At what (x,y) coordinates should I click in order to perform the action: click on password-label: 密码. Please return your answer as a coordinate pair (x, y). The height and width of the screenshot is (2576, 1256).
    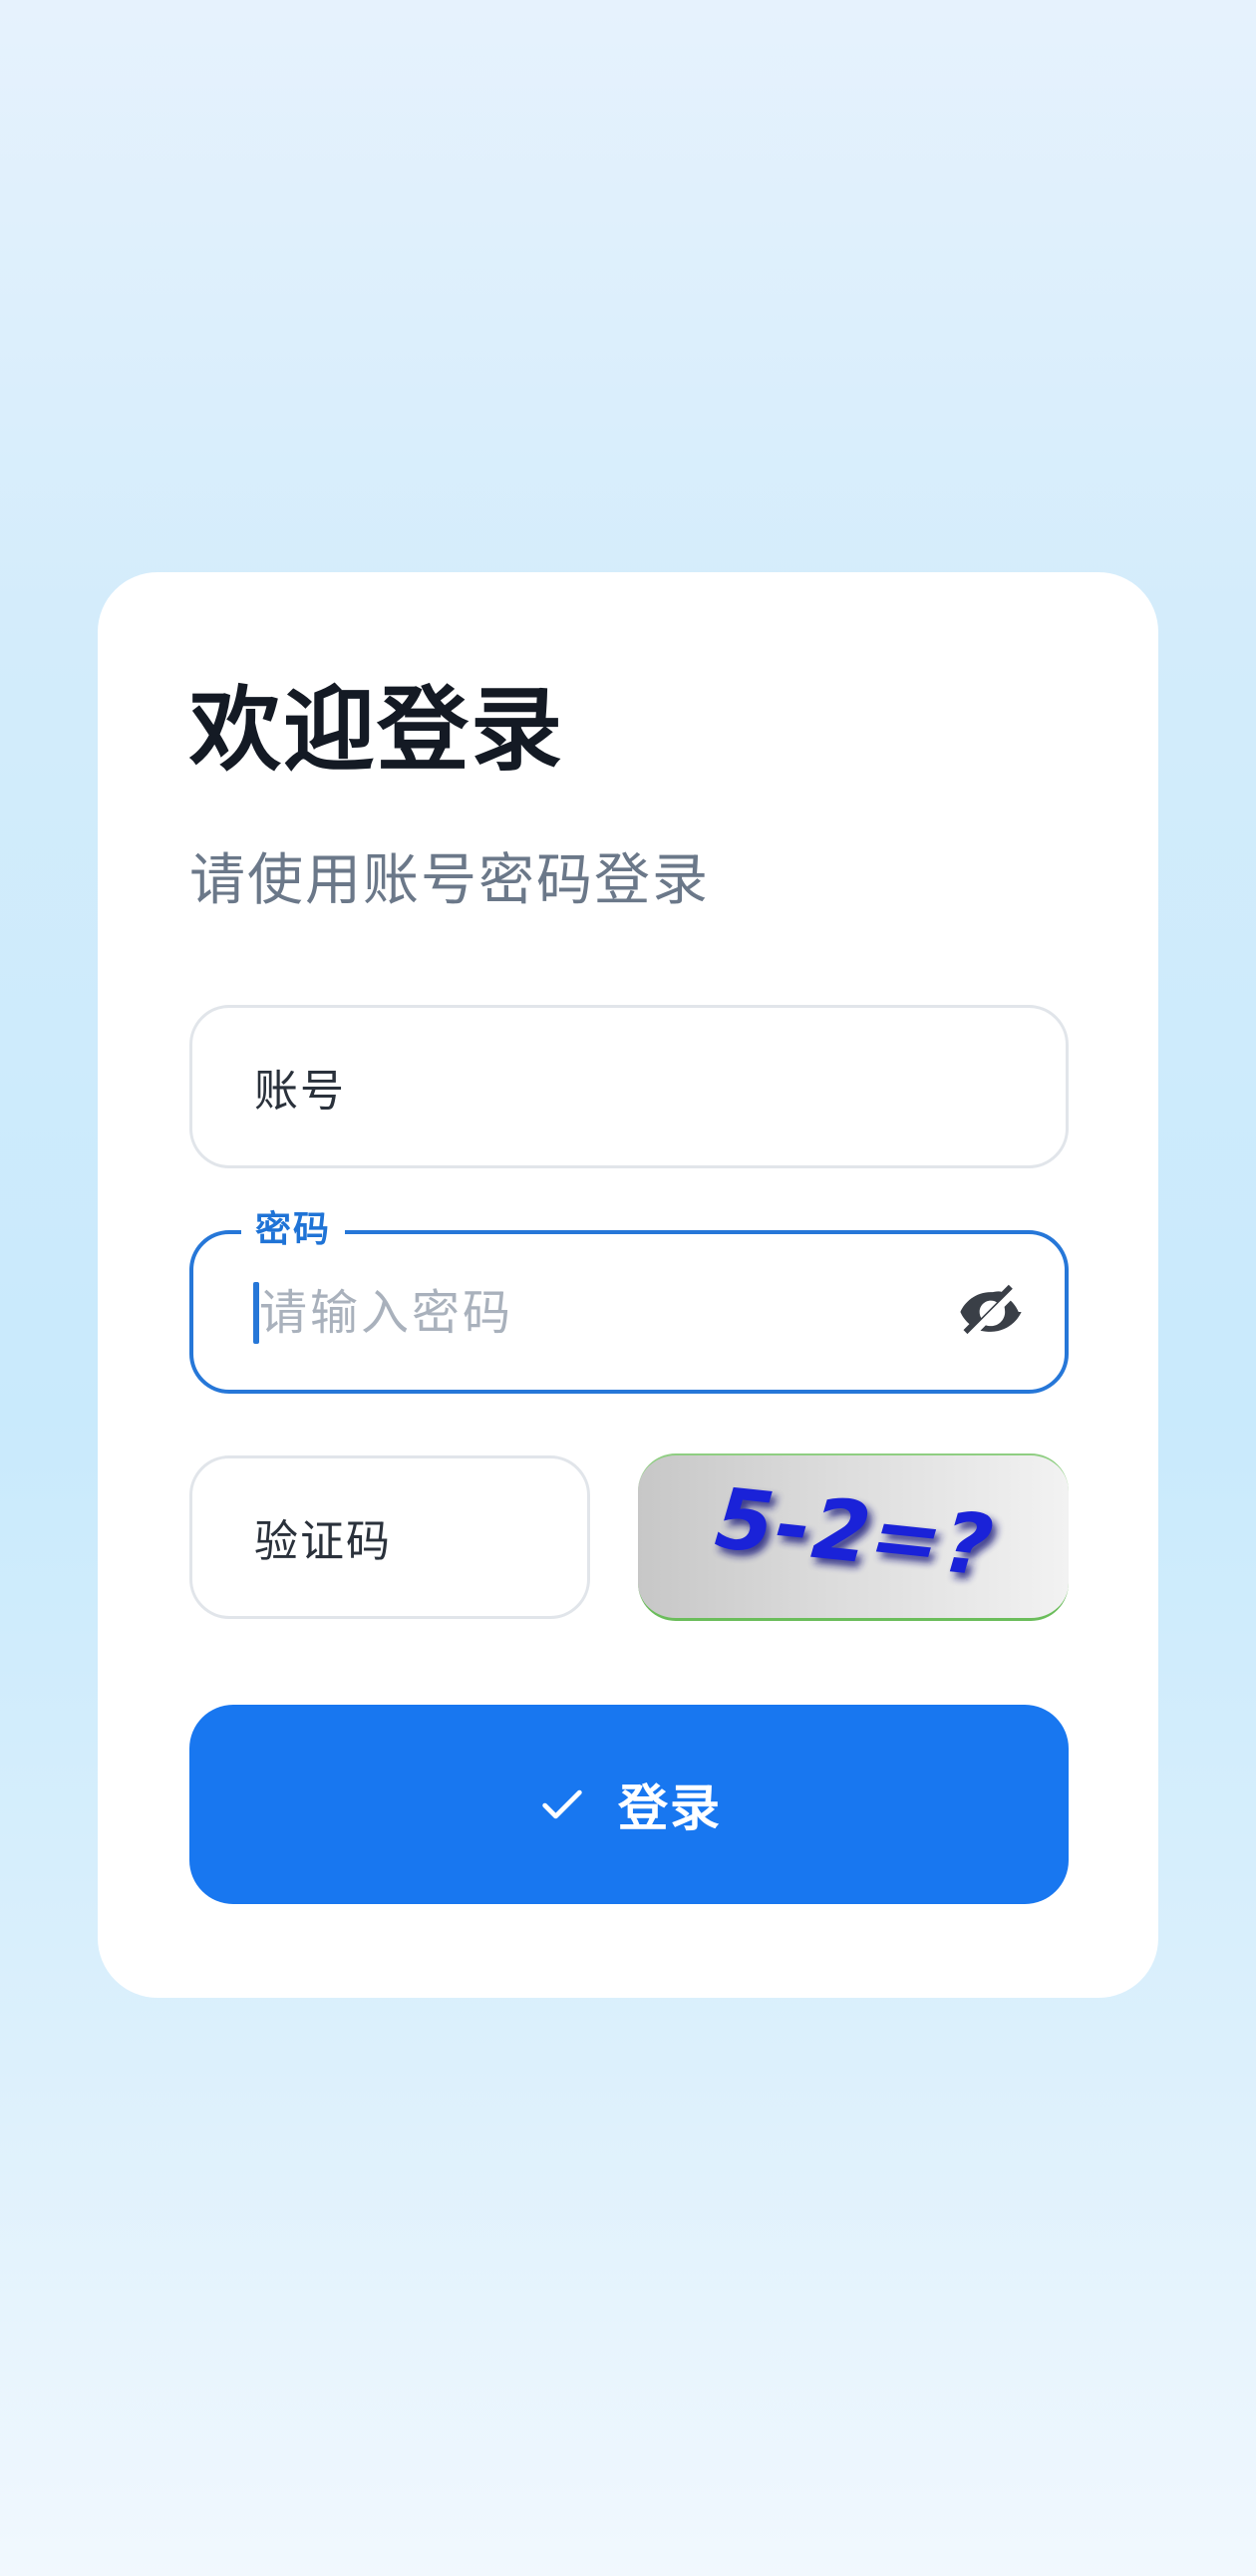
    Looking at the image, I should click on (294, 1230).